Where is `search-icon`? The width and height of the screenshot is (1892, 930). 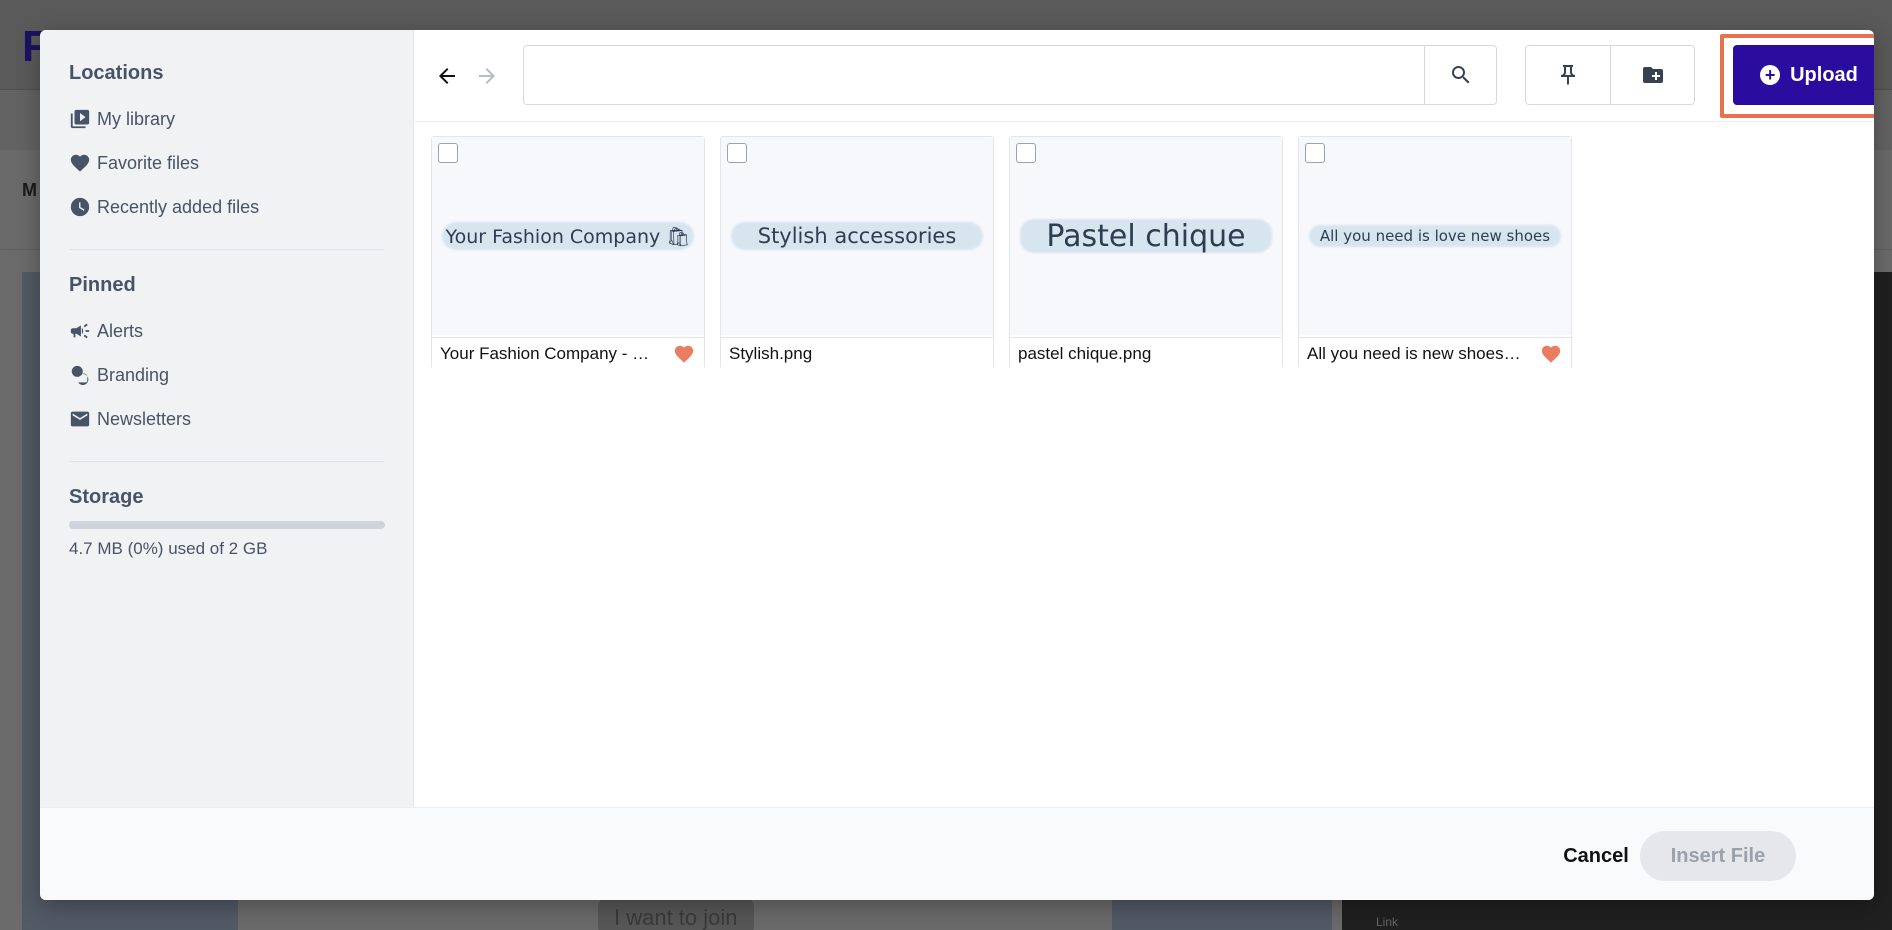 search-icon is located at coordinates (1460, 75).